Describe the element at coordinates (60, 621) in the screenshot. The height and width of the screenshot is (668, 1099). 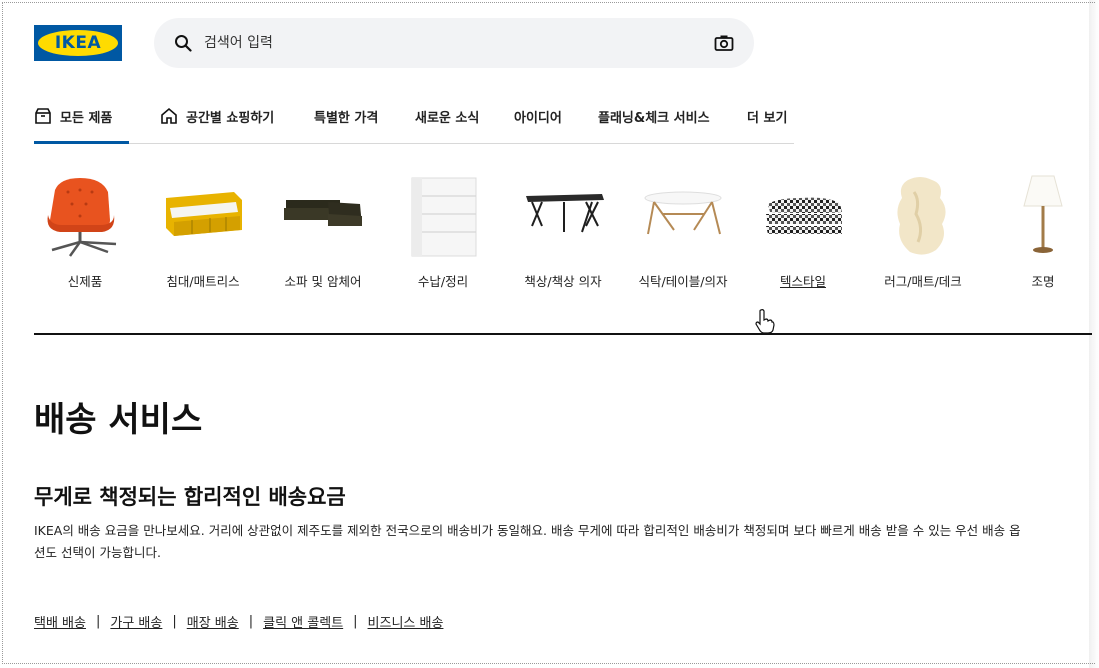
I see `link-parcel-delivery: 택배 배송` at that location.